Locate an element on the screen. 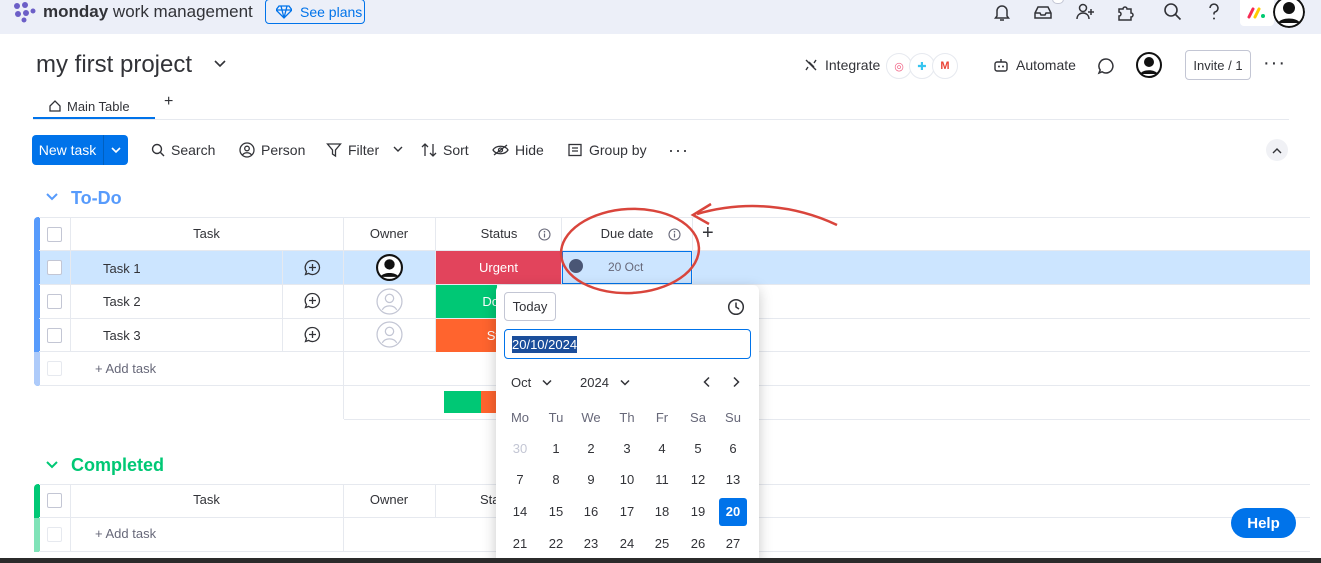 Image resolution: width=1321 pixels, height=563 pixels. calendar-day: 10 is located at coordinates (627, 480).